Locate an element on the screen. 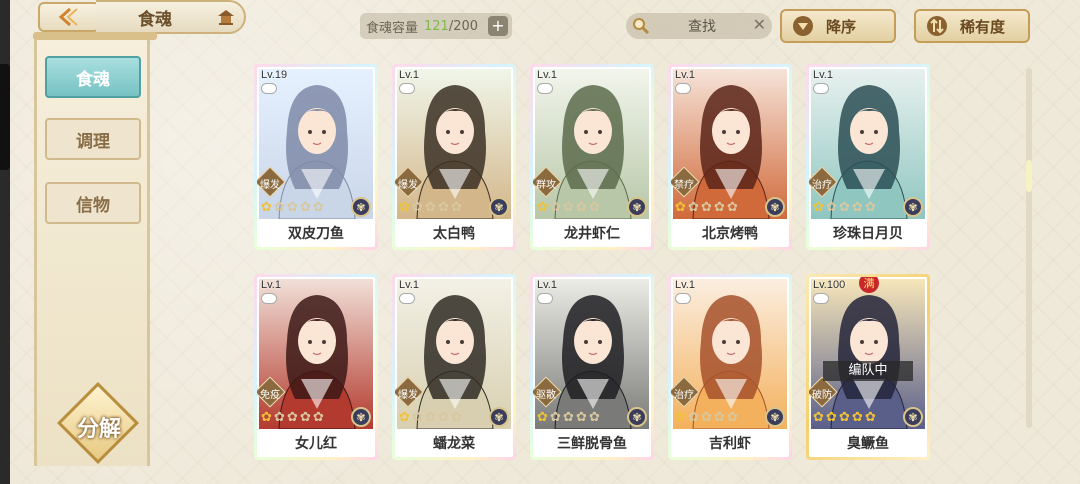 This screenshot has width=1080, height=484. sort-order-button: 降序 is located at coordinates (838, 26).